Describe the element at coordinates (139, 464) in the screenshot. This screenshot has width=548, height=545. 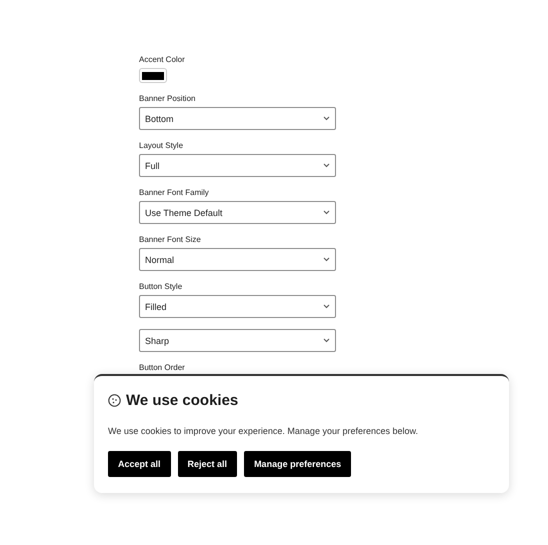
I see `consent-button: Accept all` at that location.